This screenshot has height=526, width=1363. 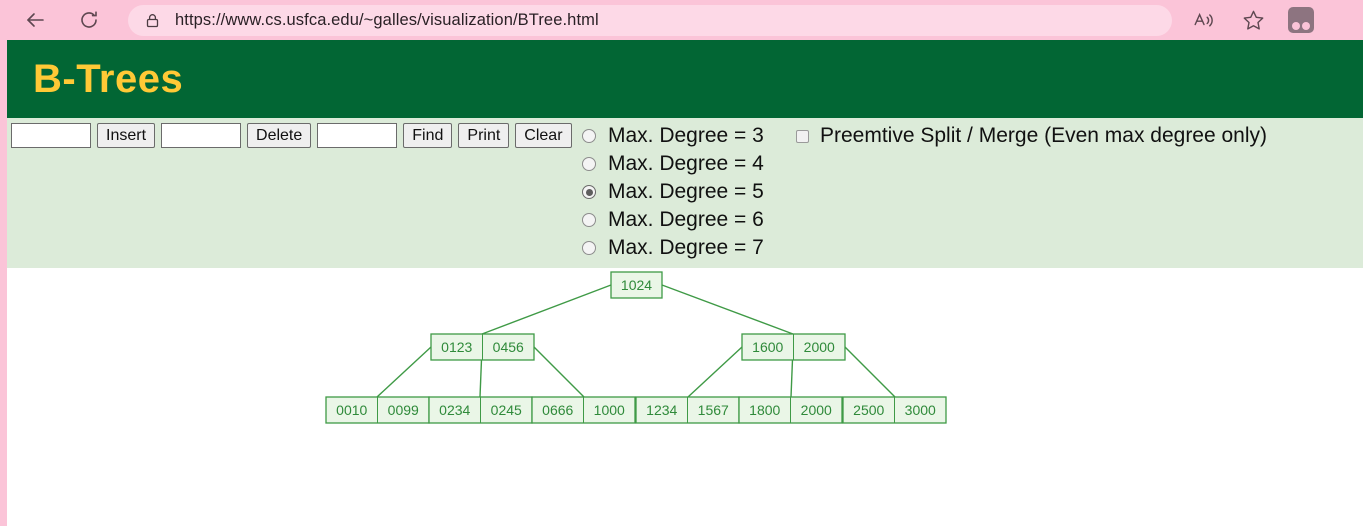 I want to click on btree-node: 0123 0456, so click(x=482, y=347).